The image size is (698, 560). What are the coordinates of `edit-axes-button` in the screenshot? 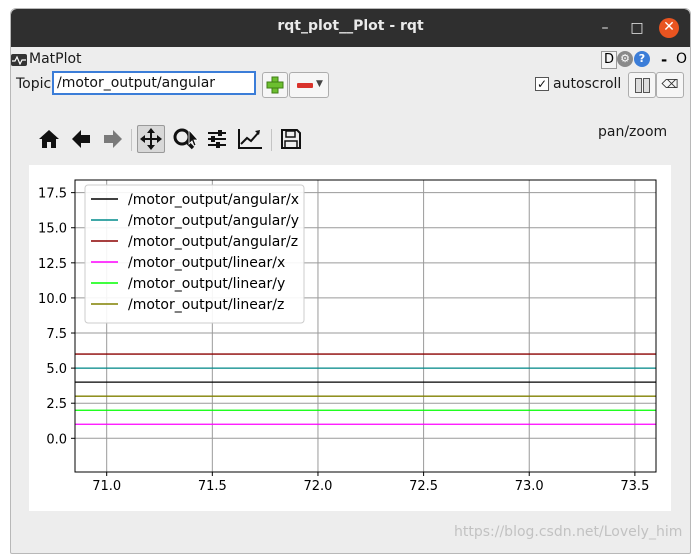 It's located at (249, 139).